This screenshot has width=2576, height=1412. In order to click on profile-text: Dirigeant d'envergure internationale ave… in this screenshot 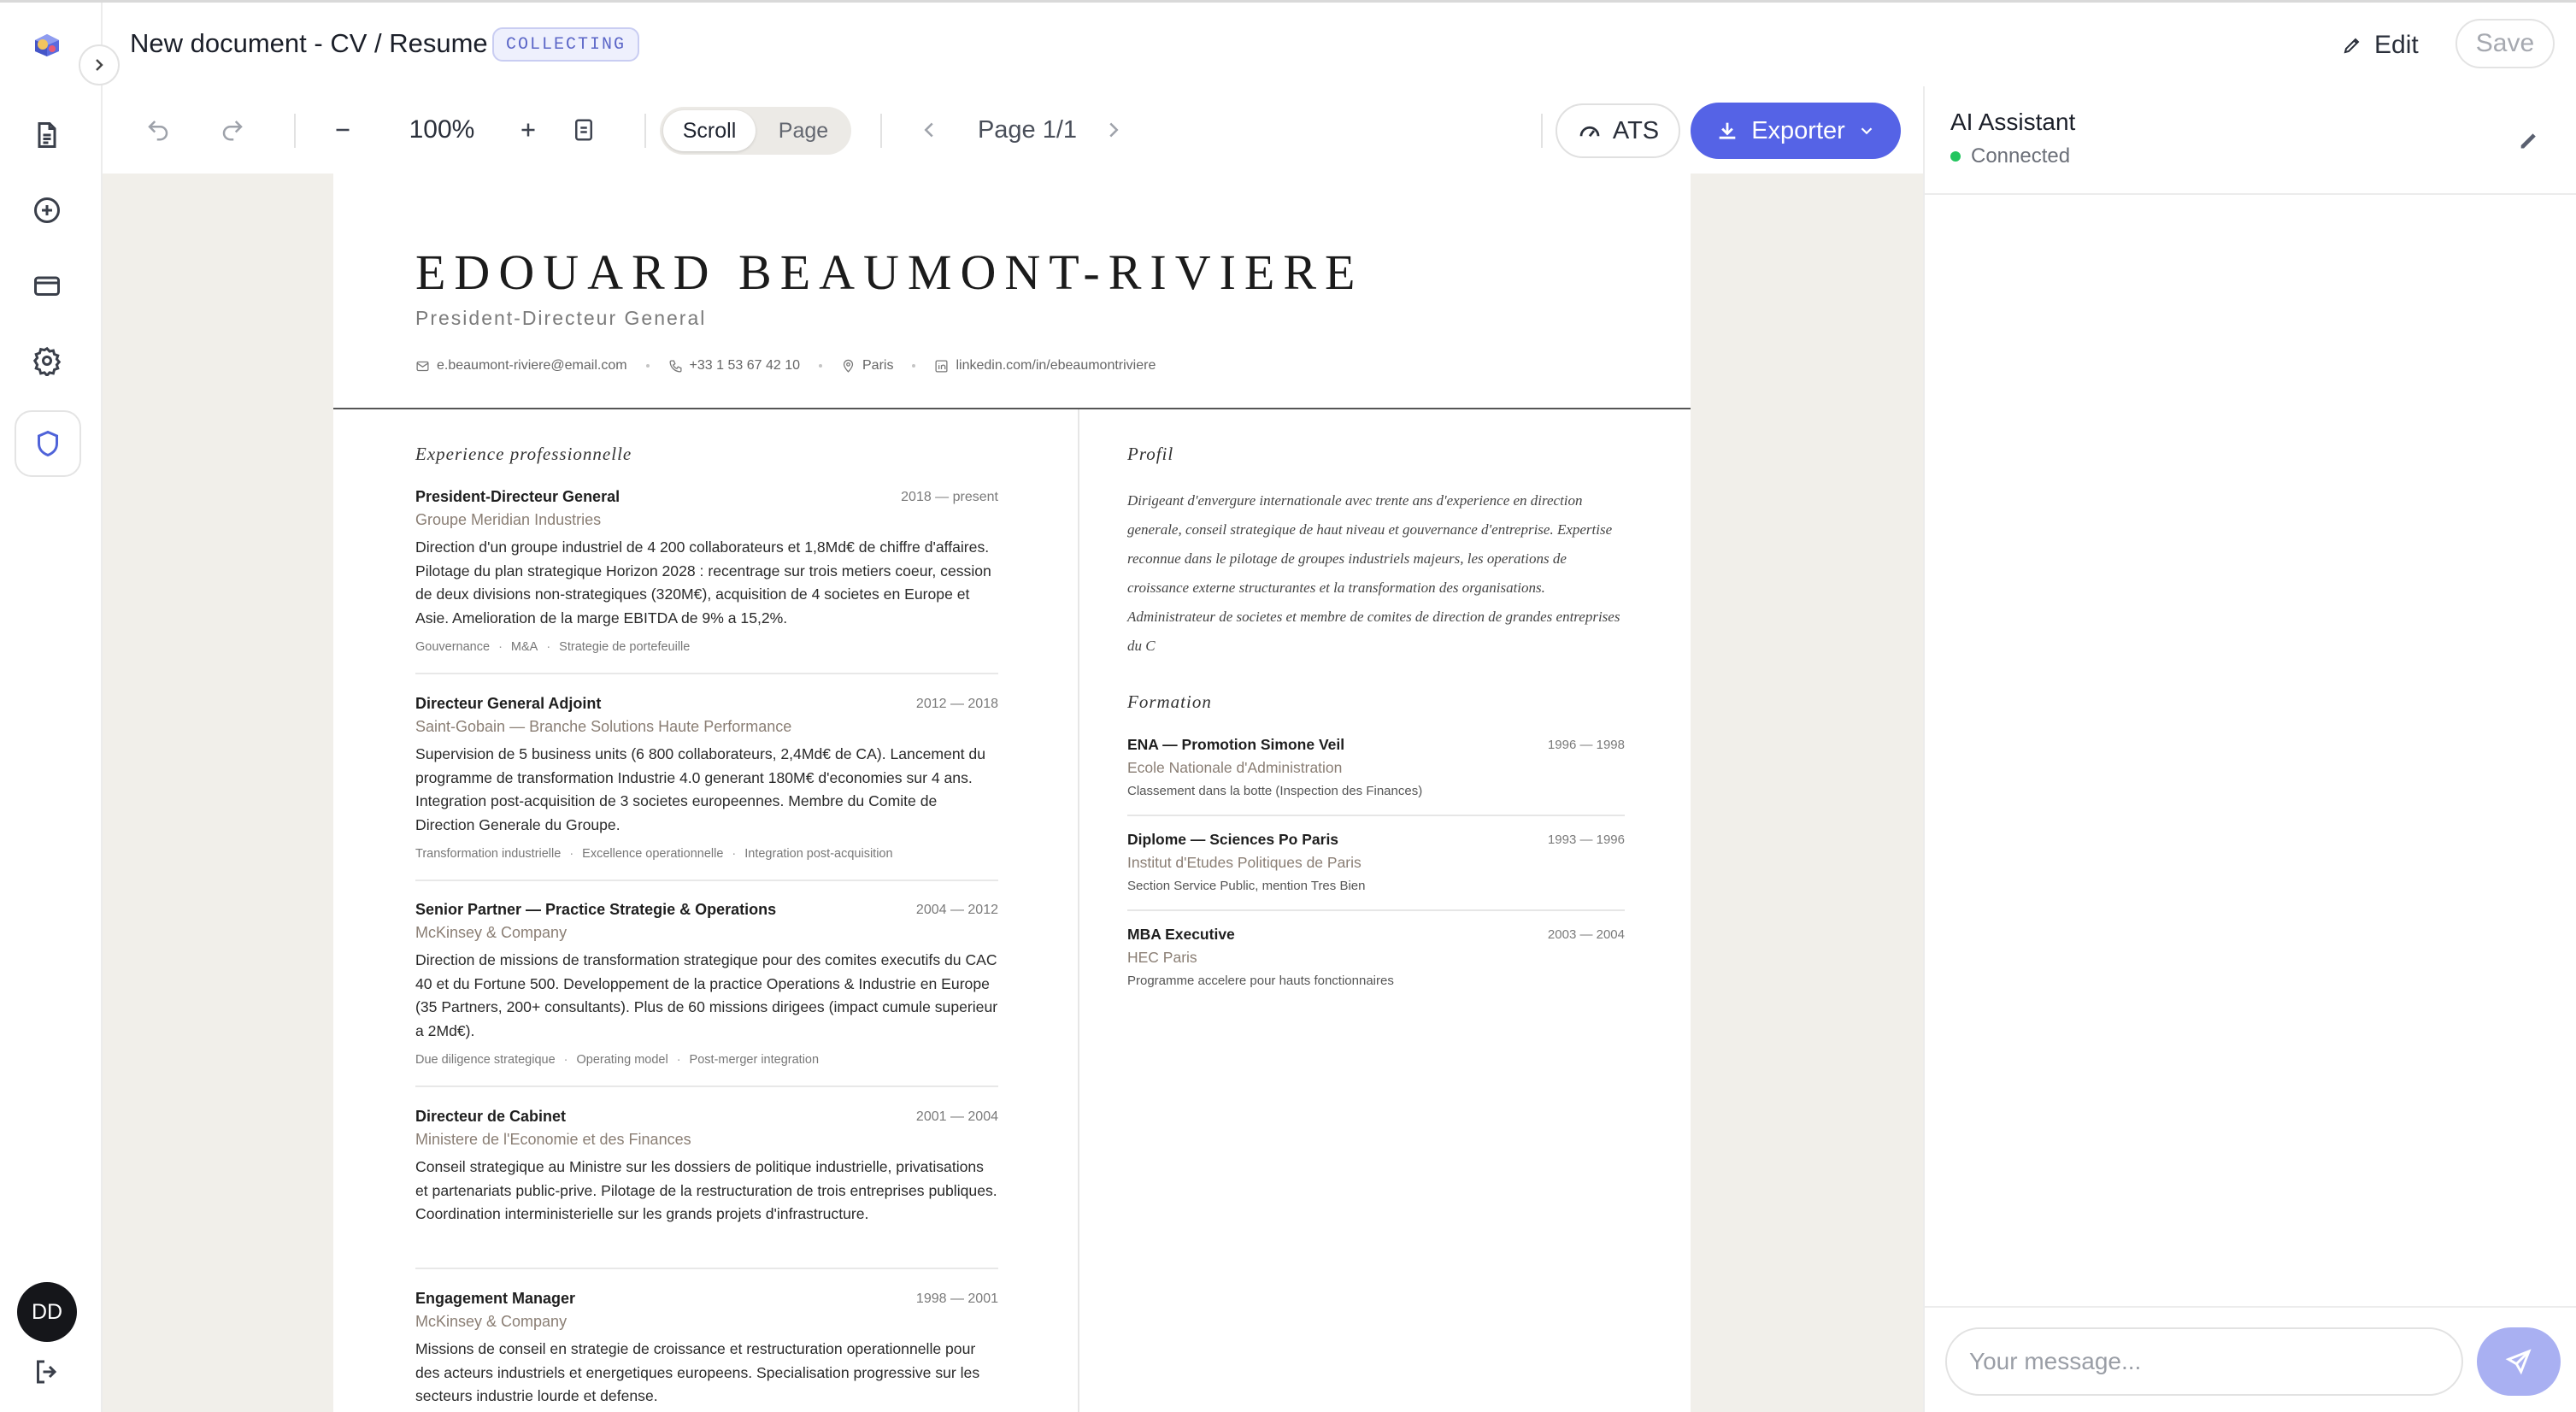, I will do `click(1373, 573)`.